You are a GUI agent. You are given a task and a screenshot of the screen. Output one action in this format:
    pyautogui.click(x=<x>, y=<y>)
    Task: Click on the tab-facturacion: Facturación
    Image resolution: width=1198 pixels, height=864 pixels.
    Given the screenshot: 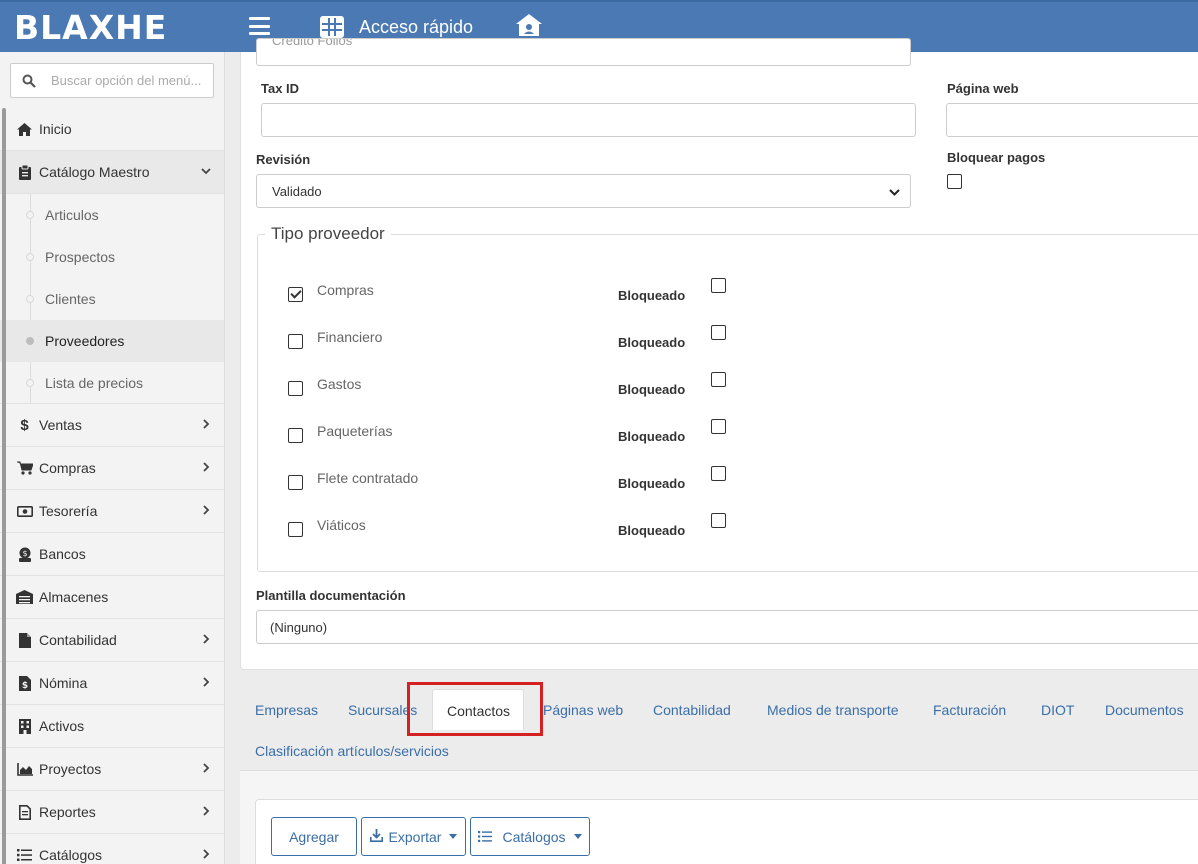 What is the action you would take?
    pyautogui.click(x=969, y=710)
    